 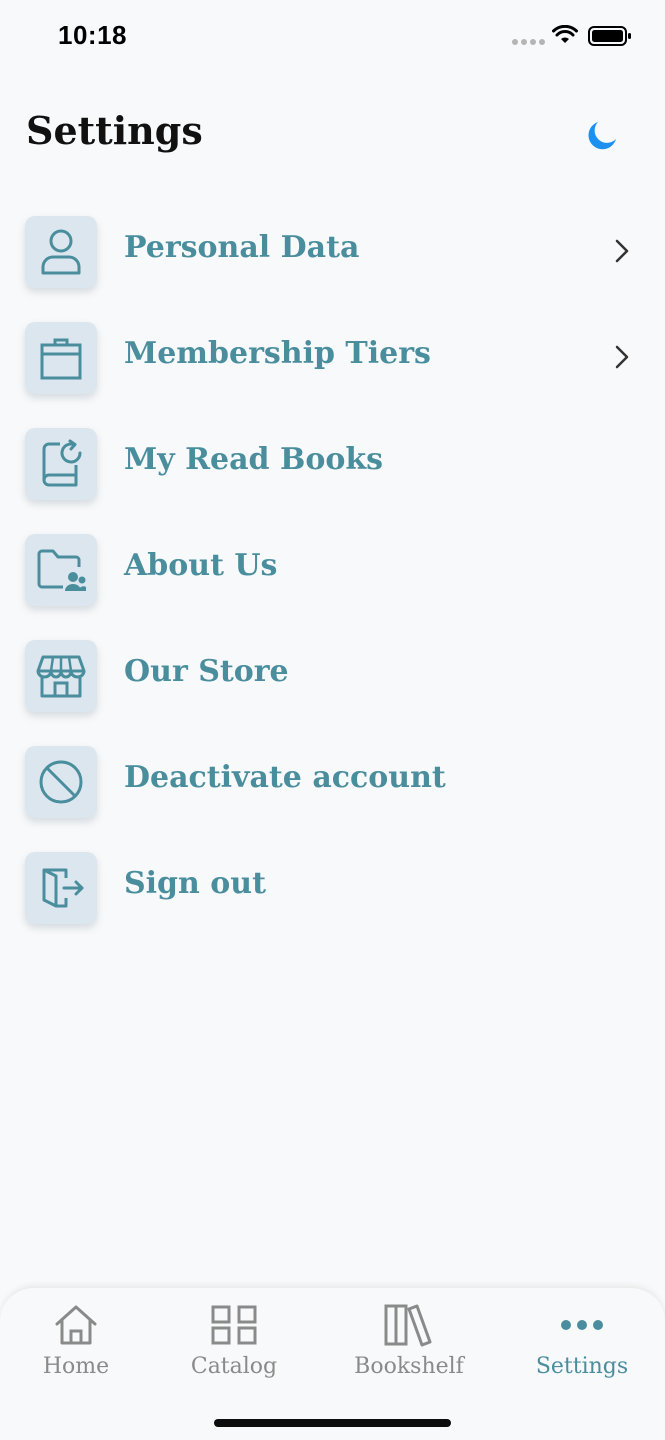 I want to click on tab-label: Settings, so click(x=582, y=1366).